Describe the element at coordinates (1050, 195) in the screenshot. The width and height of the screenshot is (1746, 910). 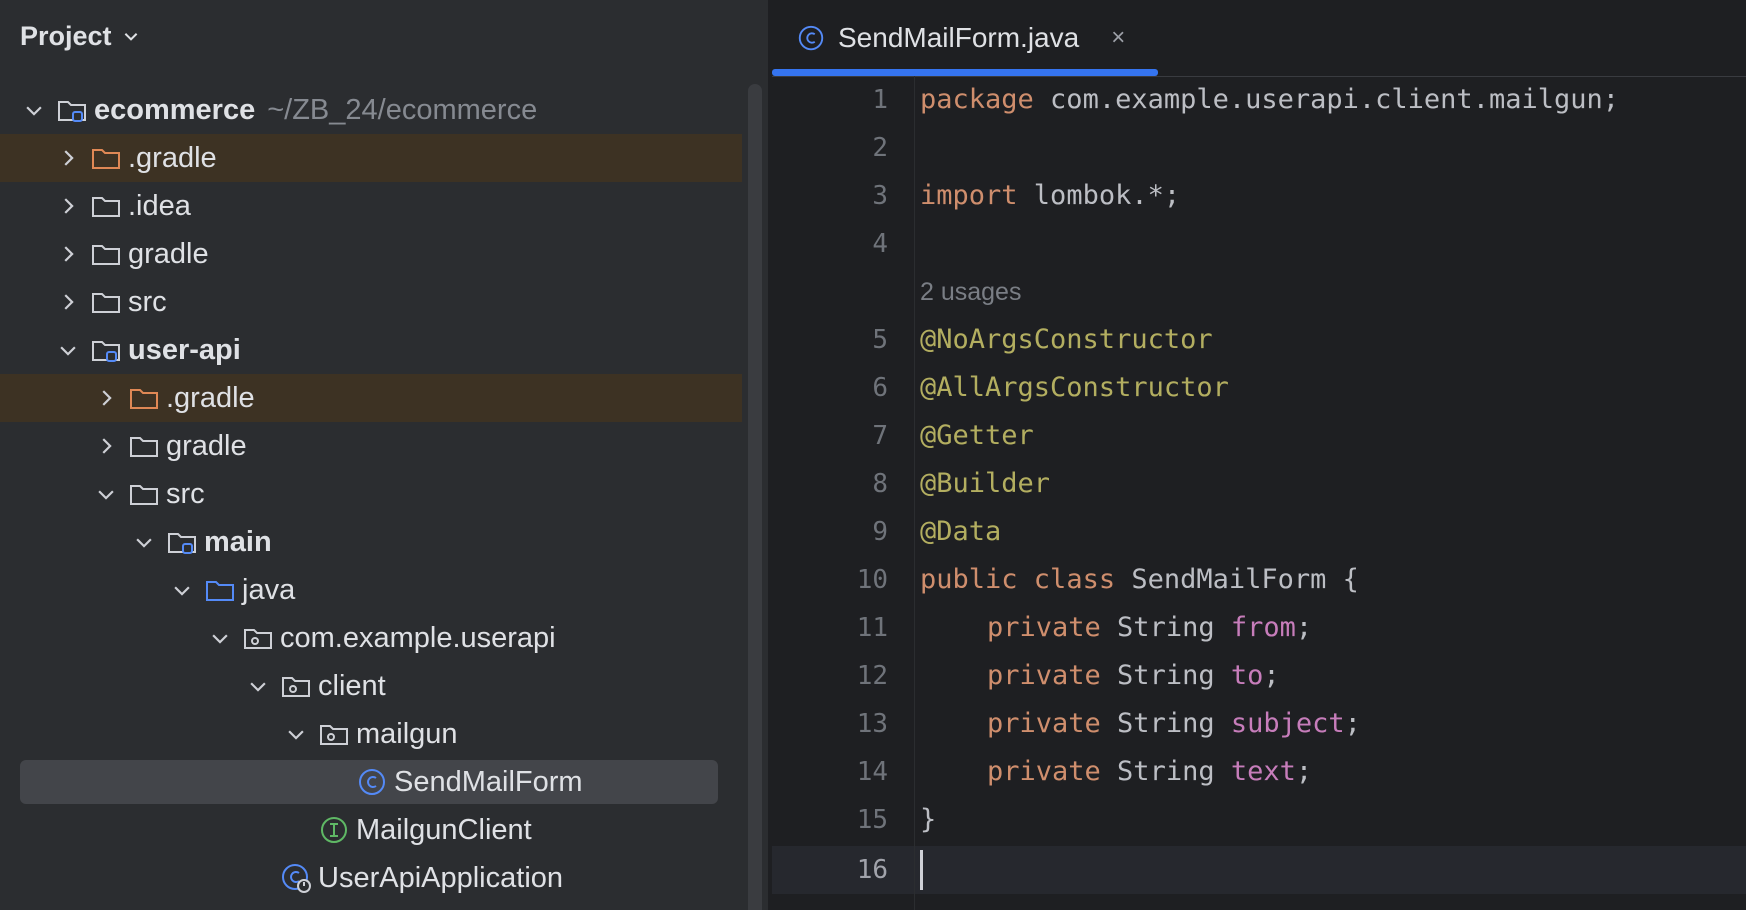
I see `code-line-3: import lombok.*;` at that location.